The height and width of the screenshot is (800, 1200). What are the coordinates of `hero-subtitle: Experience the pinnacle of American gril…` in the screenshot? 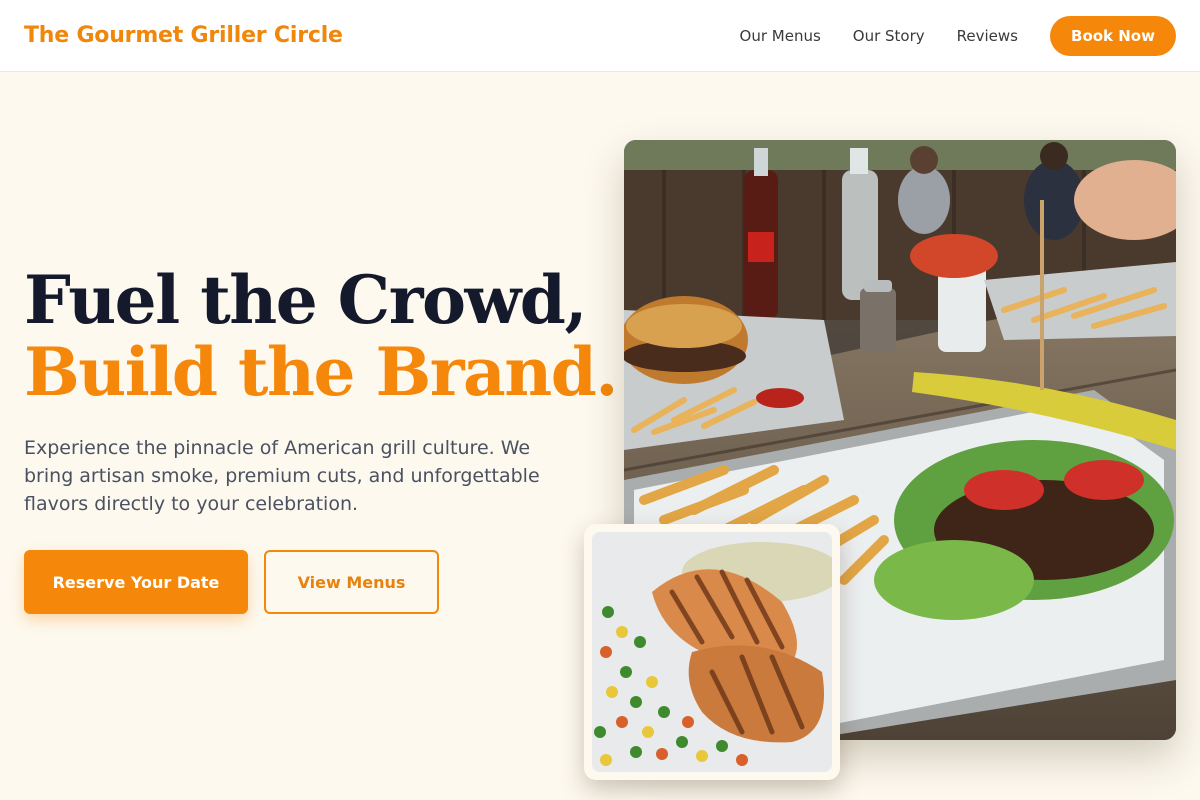 It's located at (282, 476).